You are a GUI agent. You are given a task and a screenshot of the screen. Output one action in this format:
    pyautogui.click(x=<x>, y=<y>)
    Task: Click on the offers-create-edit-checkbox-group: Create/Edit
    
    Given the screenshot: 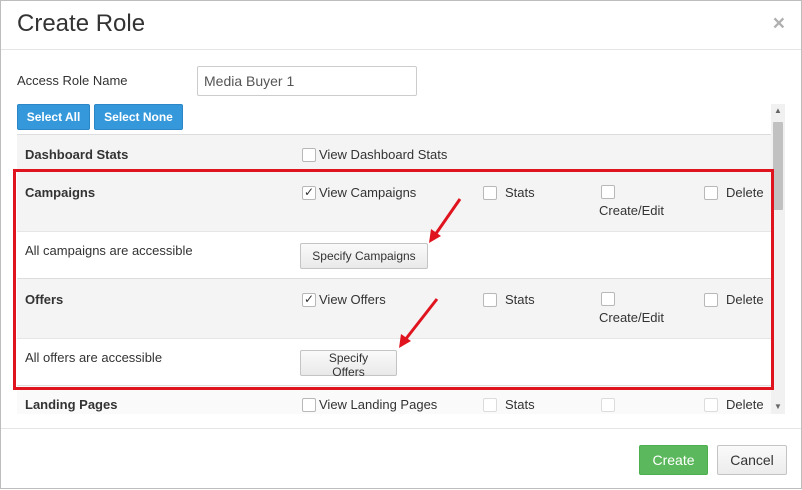 What is the action you would take?
    pyautogui.click(x=631, y=308)
    